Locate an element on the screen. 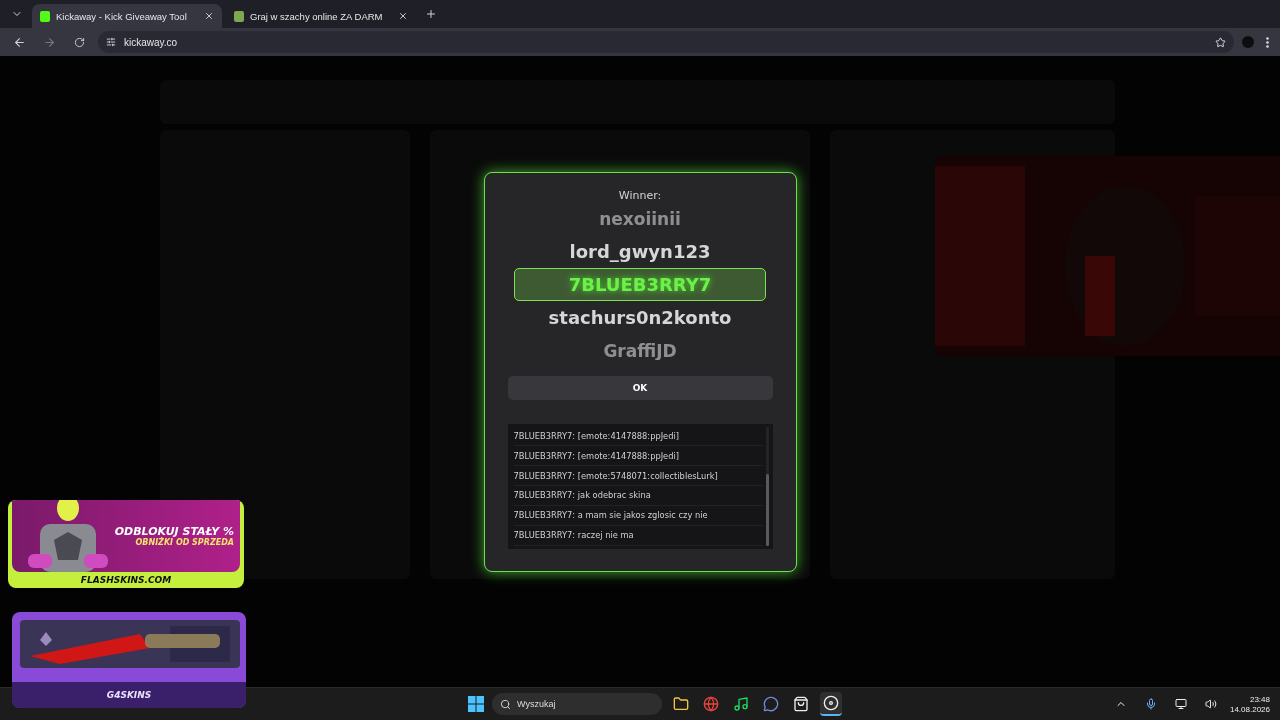 The height and width of the screenshot is (720, 1280). chat-message: 7BLUEB3RRY7: jak odebrac skina is located at coordinates (638, 496).